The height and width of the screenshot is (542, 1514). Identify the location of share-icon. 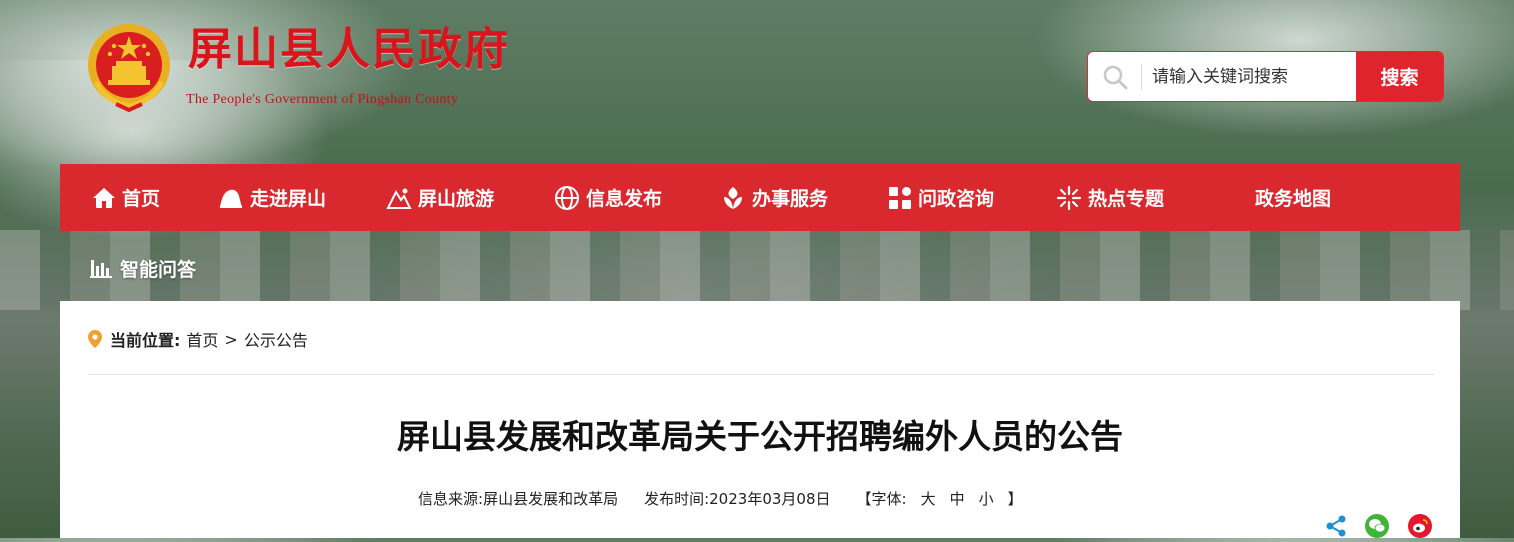
(1336, 526).